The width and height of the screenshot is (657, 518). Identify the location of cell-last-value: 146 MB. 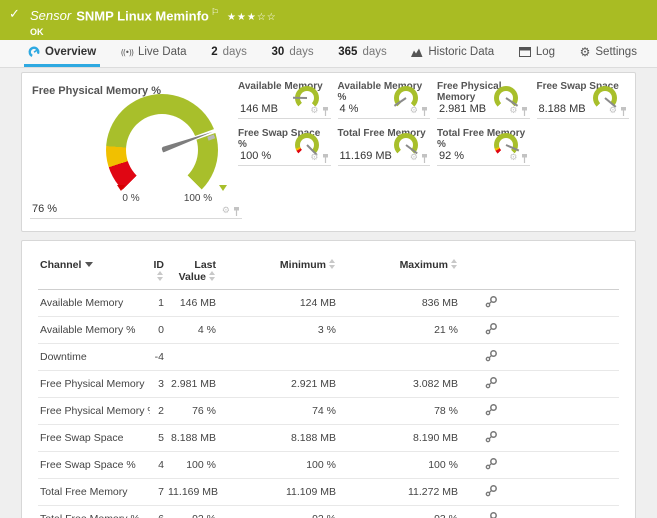
(192, 303).